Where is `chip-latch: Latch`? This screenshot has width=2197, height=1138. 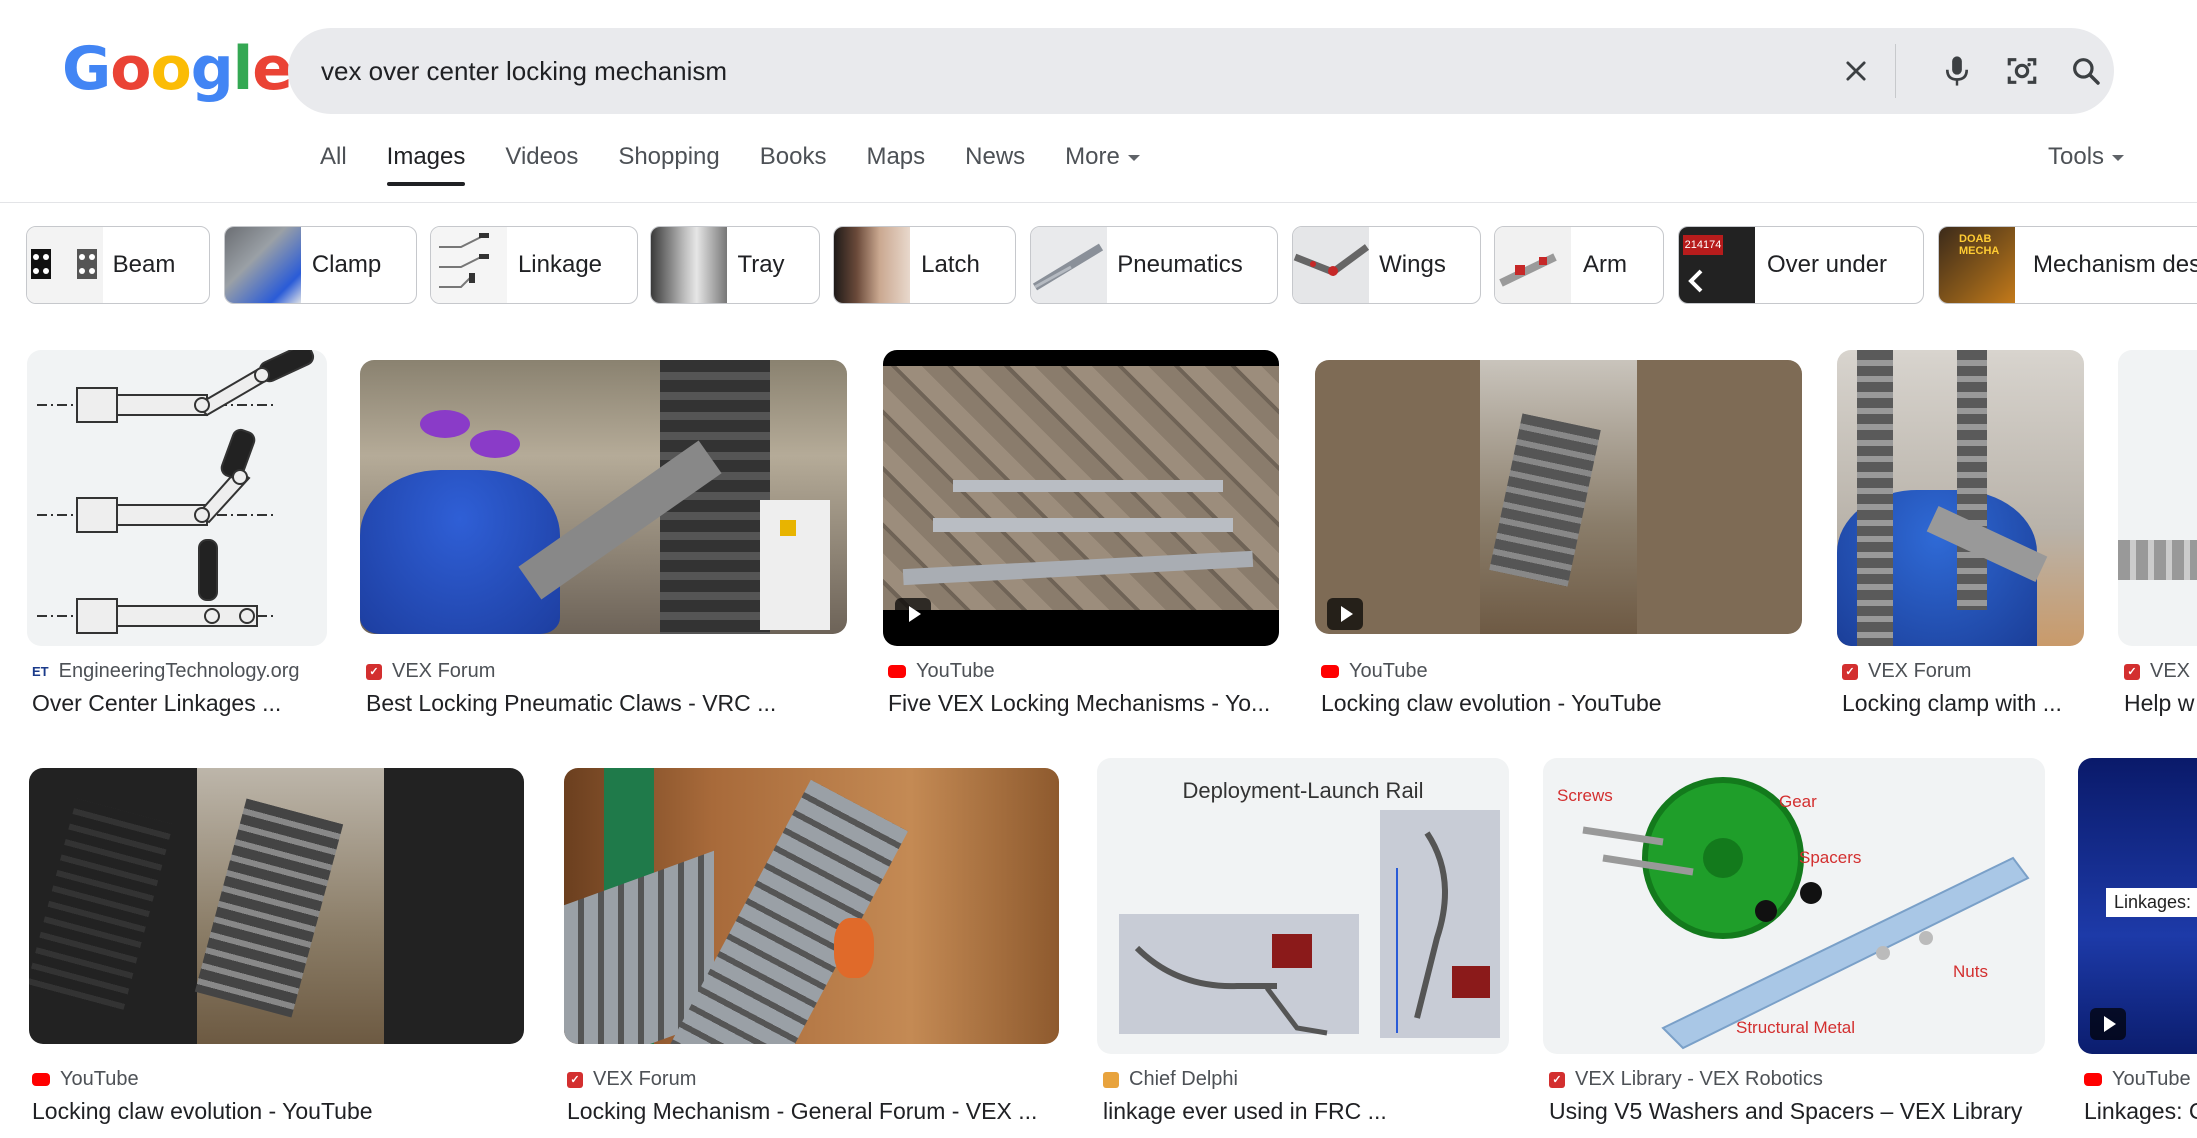 chip-latch: Latch is located at coordinates (924, 265).